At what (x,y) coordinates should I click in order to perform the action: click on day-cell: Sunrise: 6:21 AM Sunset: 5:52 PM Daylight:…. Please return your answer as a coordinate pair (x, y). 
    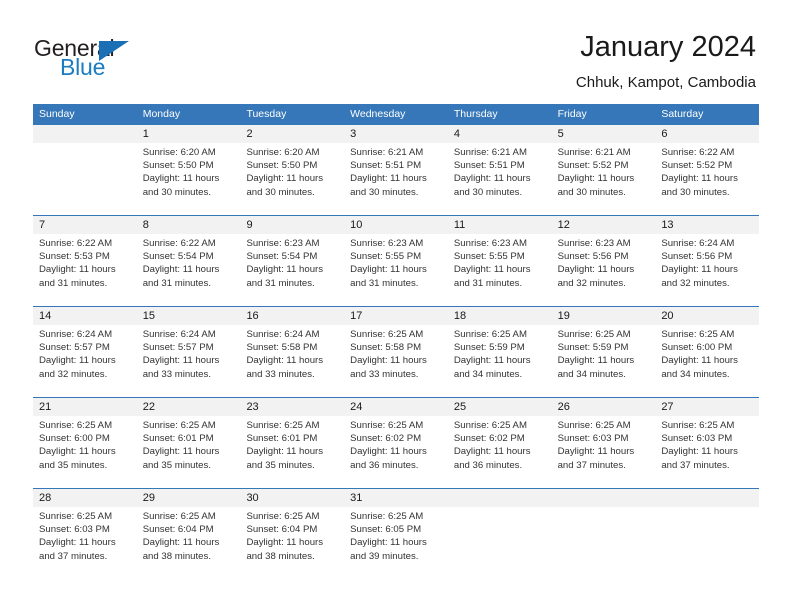
    Looking at the image, I should click on (604, 179).